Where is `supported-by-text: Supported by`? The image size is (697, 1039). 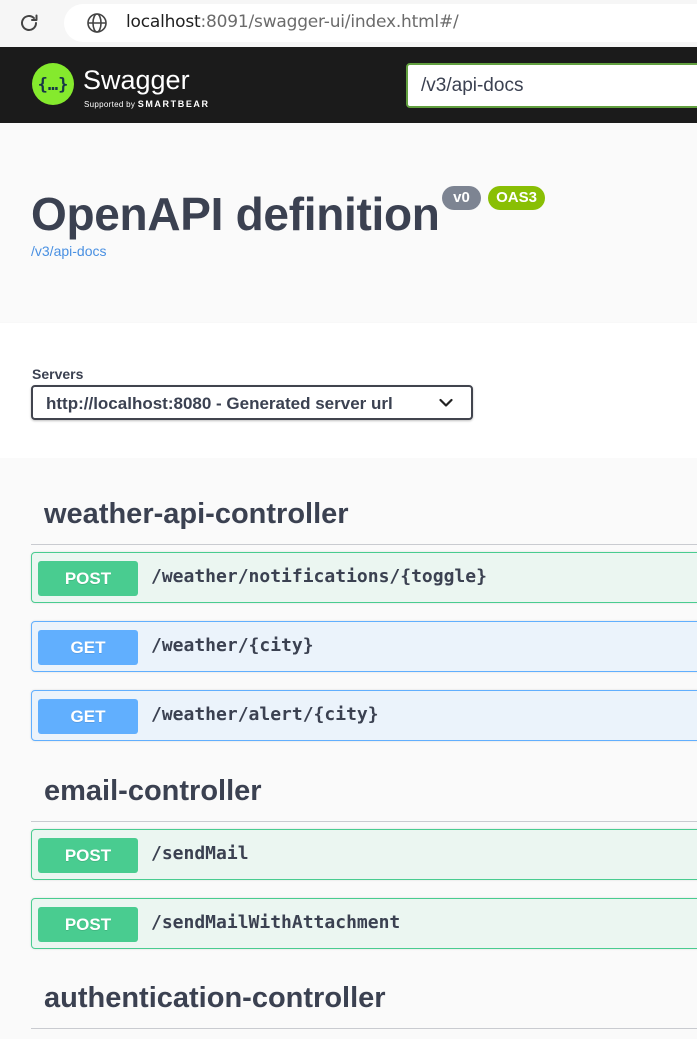
supported-by-text: Supported by is located at coordinates (110, 104).